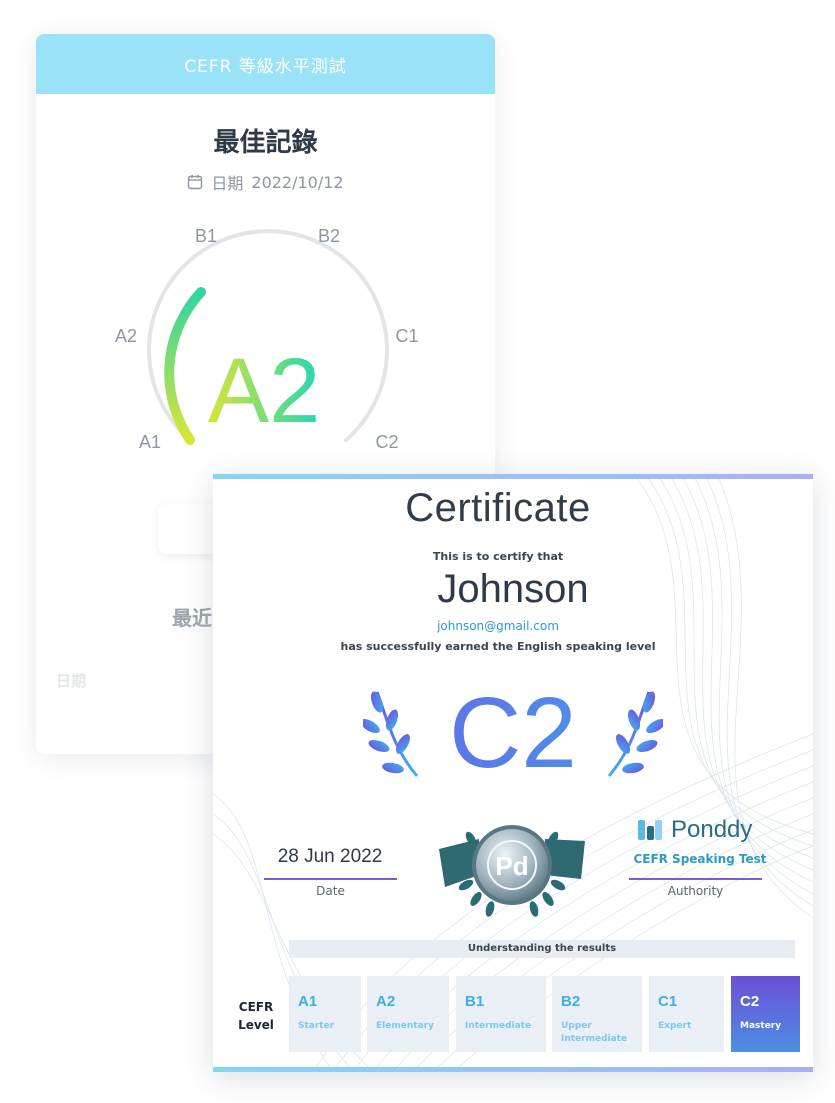 The height and width of the screenshot is (1103, 835). Describe the element at coordinates (308, 1001) in the screenshot. I see `level-code: A1` at that location.